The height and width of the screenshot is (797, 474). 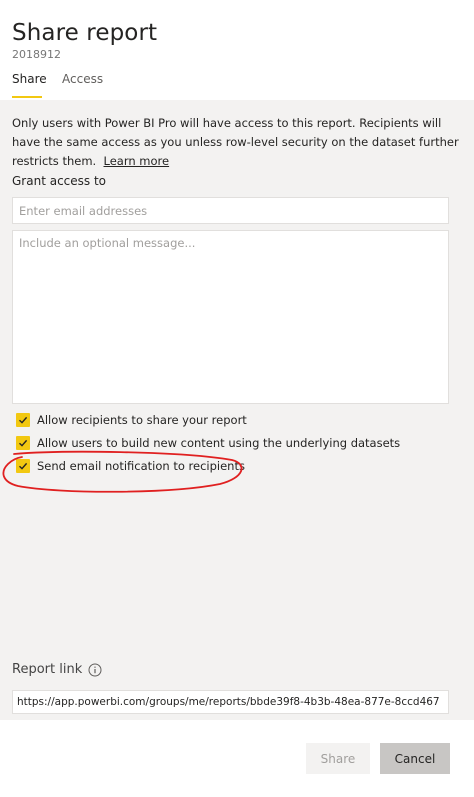 I want to click on cancel-button: Cancel, so click(x=415, y=758).